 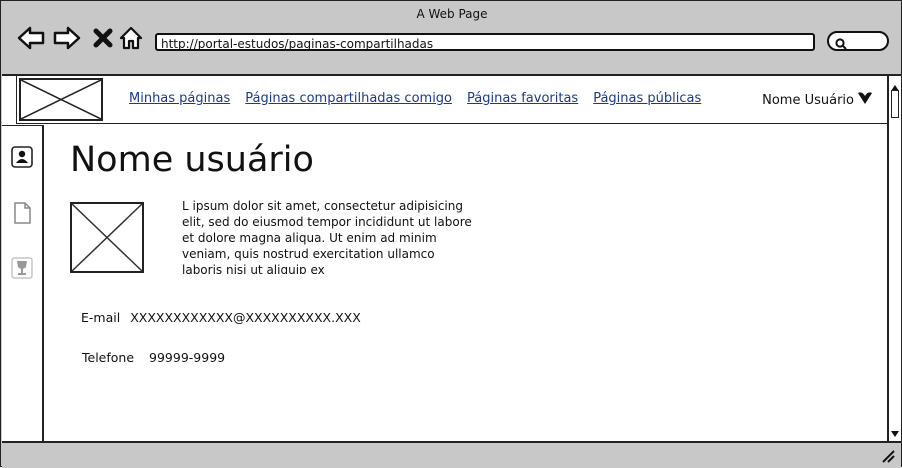 I want to click on chevron-down-icon, so click(x=865, y=100).